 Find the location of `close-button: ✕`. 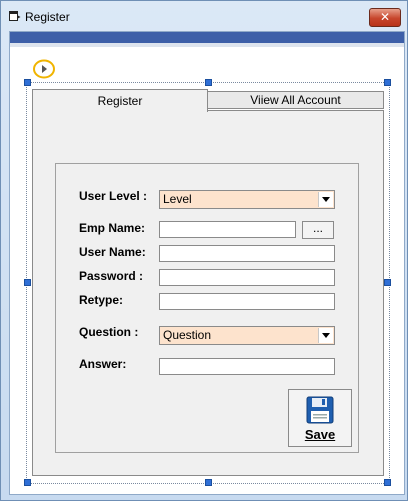

close-button: ✕ is located at coordinates (385, 17).